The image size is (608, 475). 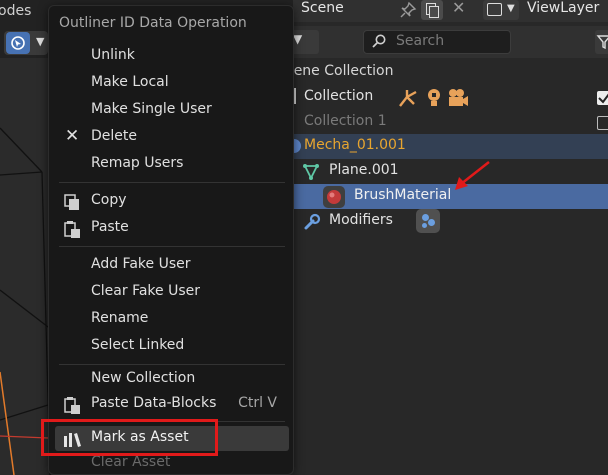 I want to click on menu-item-label: Copy, so click(x=109, y=200).